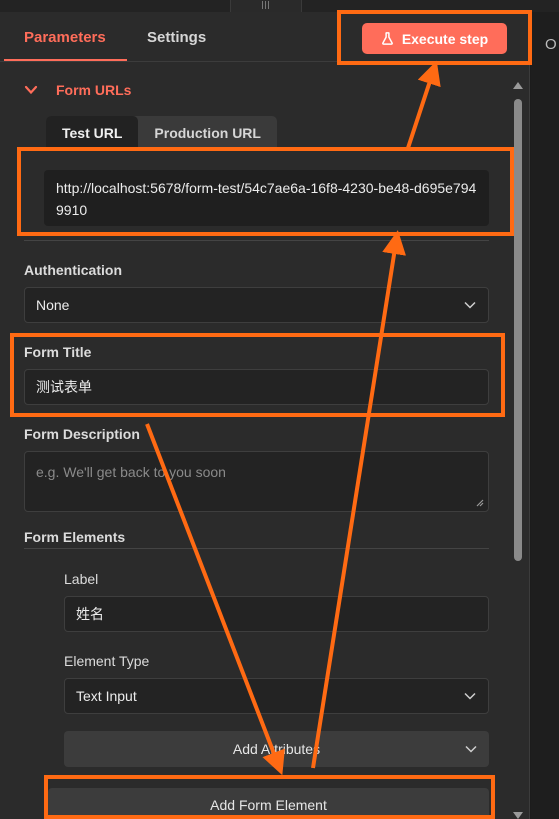 Image resolution: width=559 pixels, height=819 pixels. I want to click on partial-canvas-text: O, so click(551, 44).